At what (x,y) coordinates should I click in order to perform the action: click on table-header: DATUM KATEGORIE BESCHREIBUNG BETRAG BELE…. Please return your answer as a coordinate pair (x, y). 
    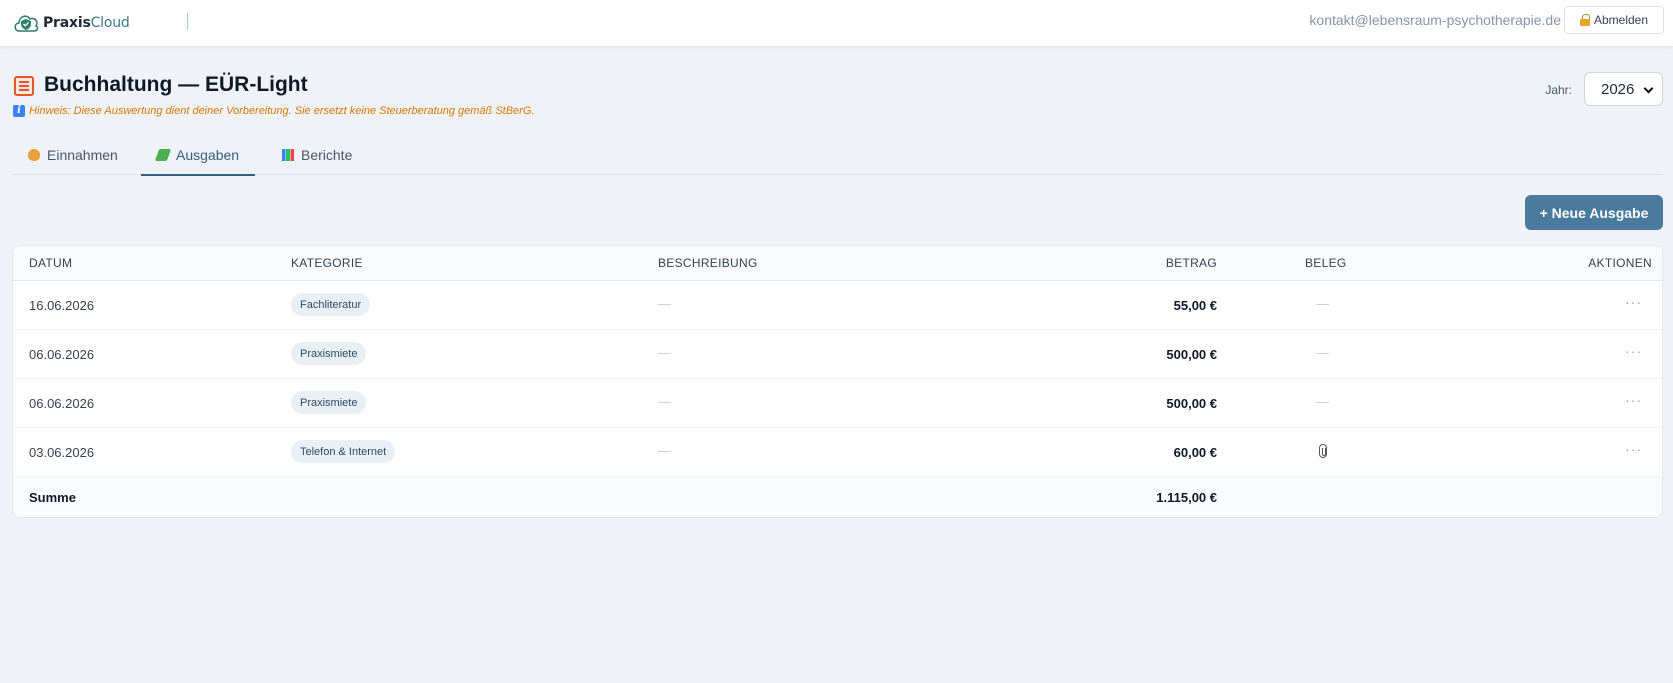
    Looking at the image, I should click on (837, 263).